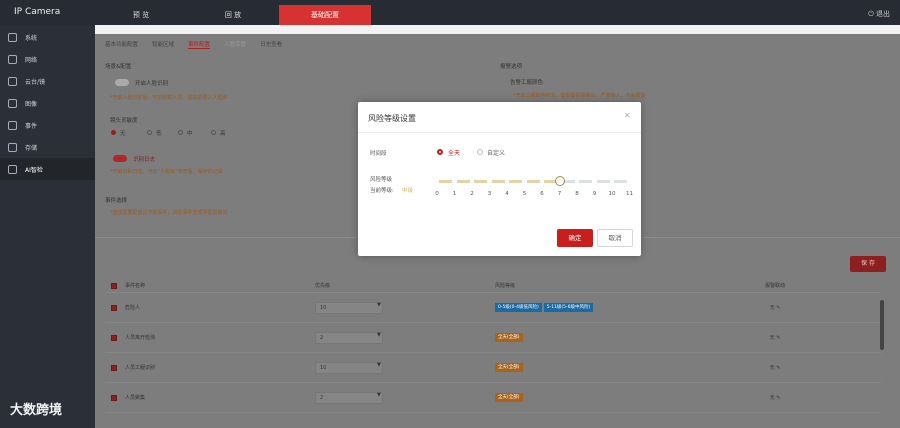 This screenshot has width=900, height=428. I want to click on risk-tag: 5-11级(5-6级中风险), so click(568, 307).